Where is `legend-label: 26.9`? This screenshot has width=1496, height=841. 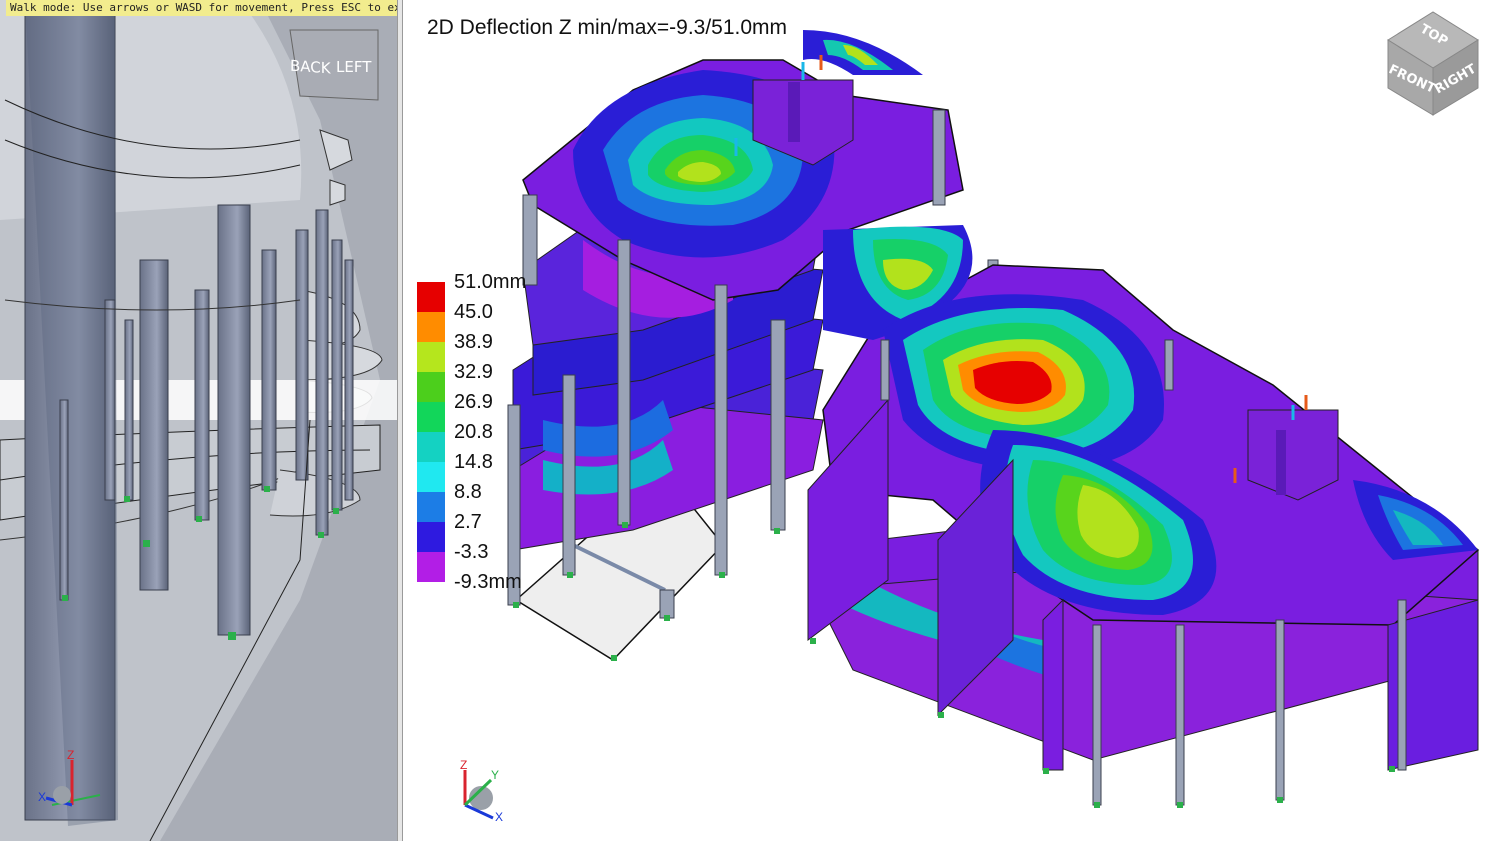
legend-label: 26.9 is located at coordinates (473, 402).